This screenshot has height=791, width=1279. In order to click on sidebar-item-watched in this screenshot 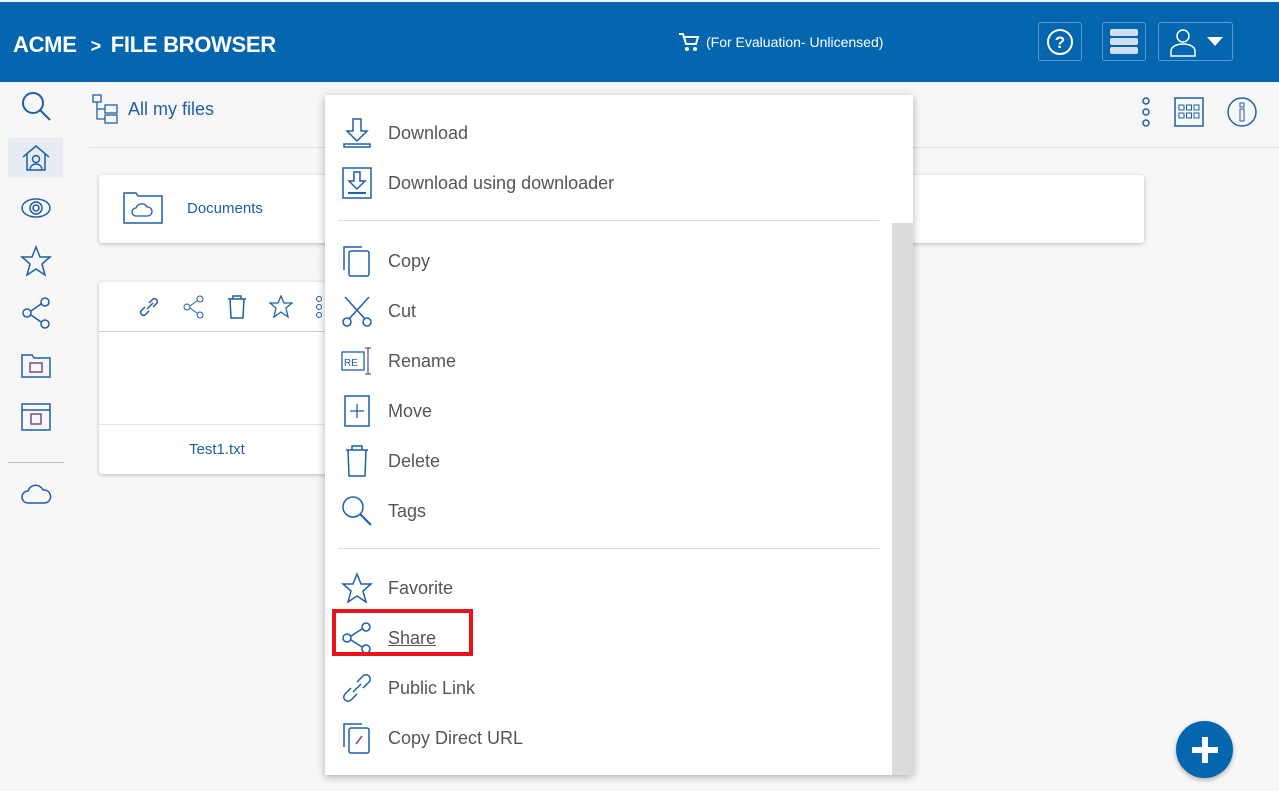, I will do `click(35, 208)`.